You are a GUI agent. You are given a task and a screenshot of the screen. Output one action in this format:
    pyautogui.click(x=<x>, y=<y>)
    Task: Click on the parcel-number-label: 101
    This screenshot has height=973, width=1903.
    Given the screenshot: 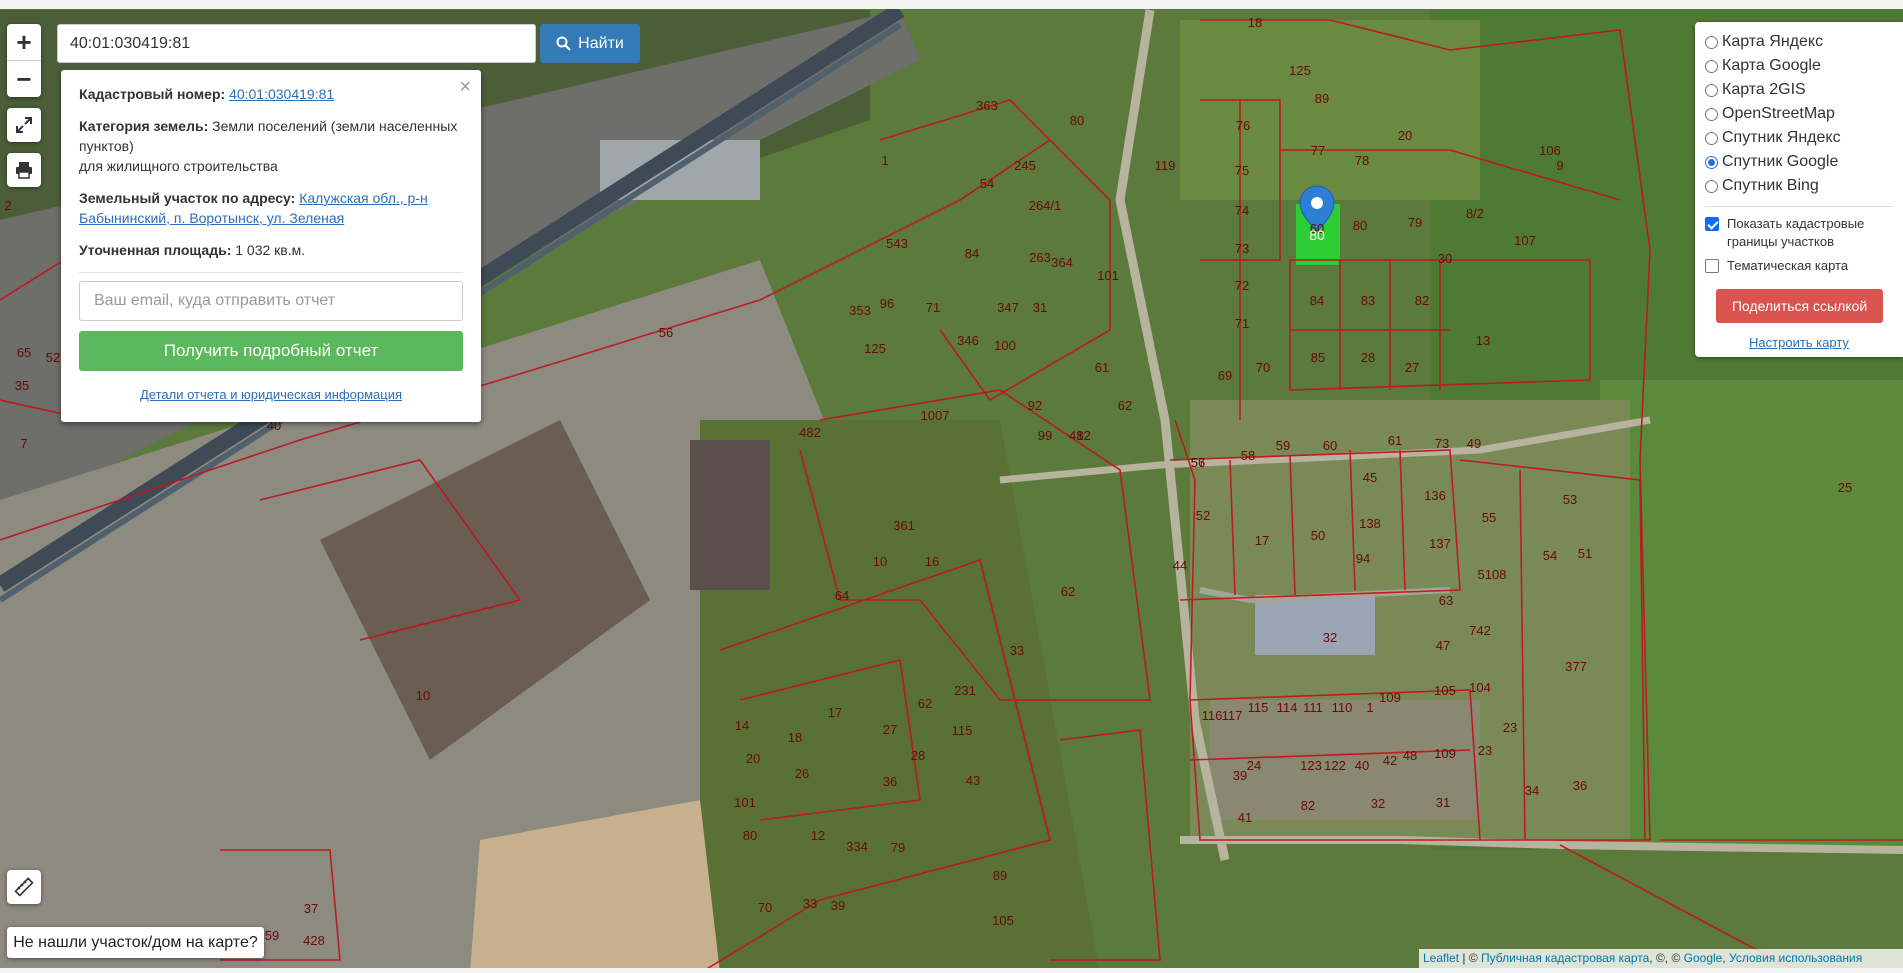 What is the action you would take?
    pyautogui.click(x=745, y=802)
    